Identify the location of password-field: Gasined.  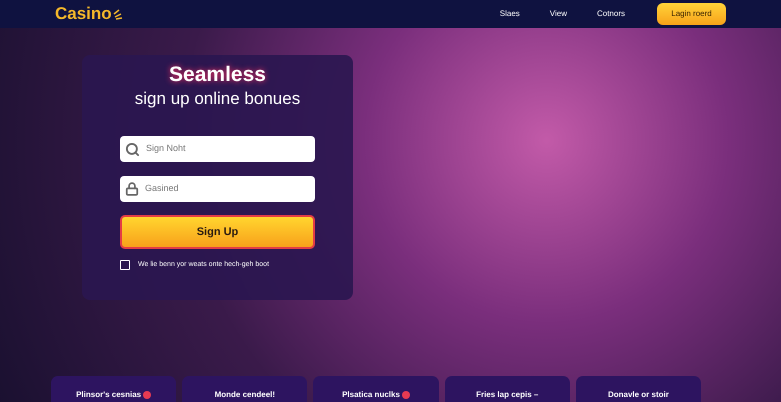
(217, 189).